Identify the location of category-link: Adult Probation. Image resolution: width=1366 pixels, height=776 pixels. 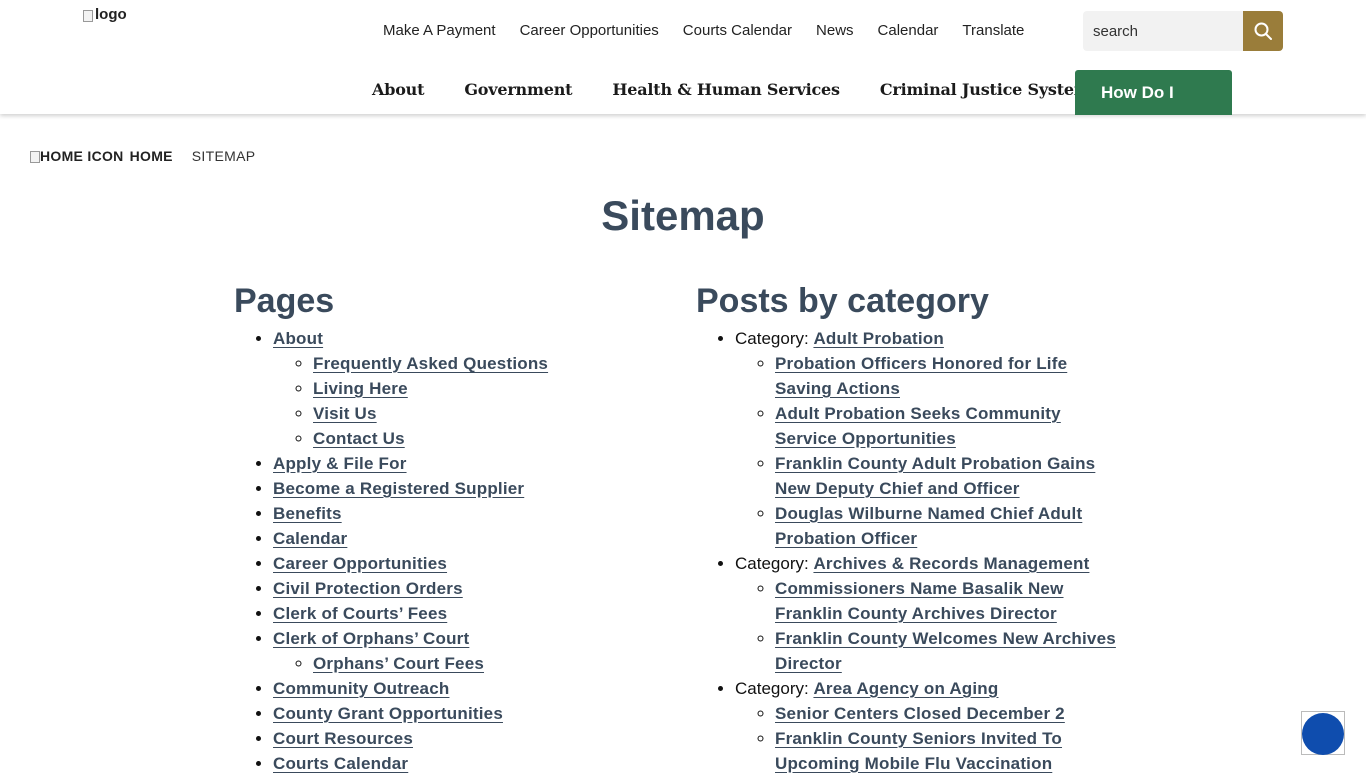
(878, 338).